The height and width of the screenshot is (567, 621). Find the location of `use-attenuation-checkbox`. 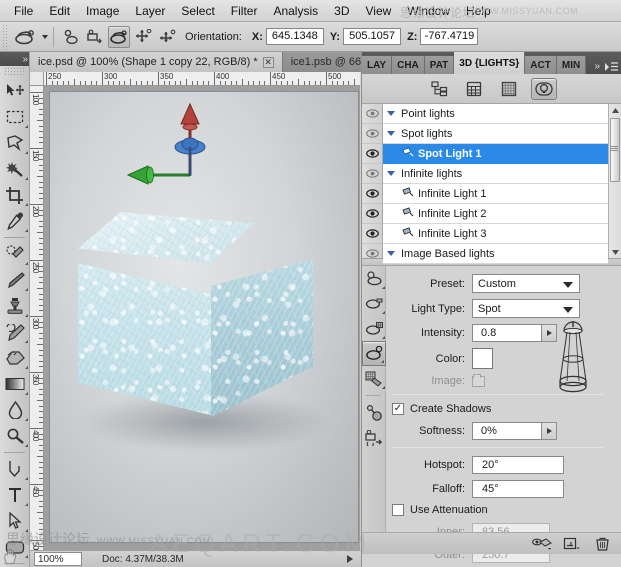

use-attenuation-checkbox is located at coordinates (398, 510).